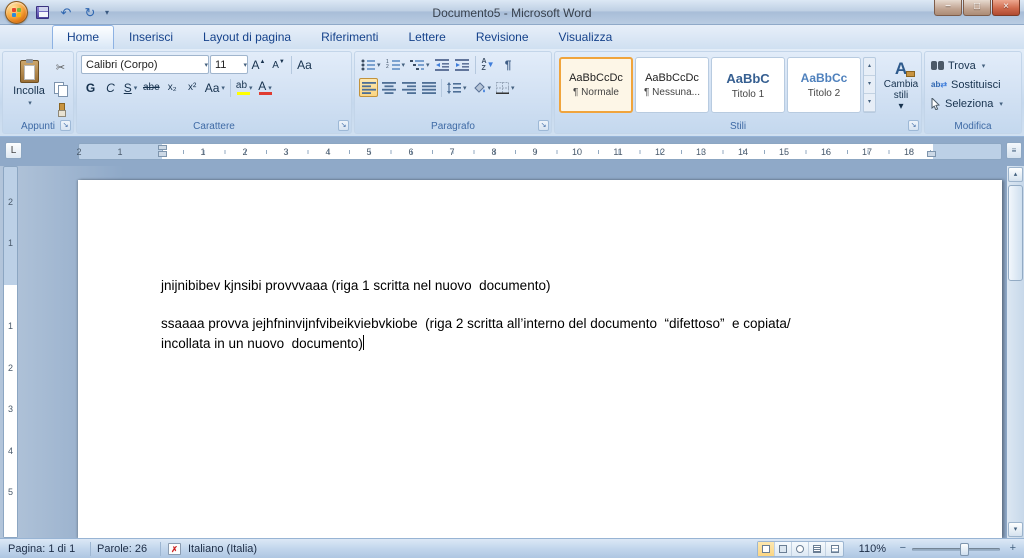 The width and height of the screenshot is (1024, 558). What do you see at coordinates (41, 549) in the screenshot?
I see `page-indicator: Pagina: 1 di 1` at bounding box center [41, 549].